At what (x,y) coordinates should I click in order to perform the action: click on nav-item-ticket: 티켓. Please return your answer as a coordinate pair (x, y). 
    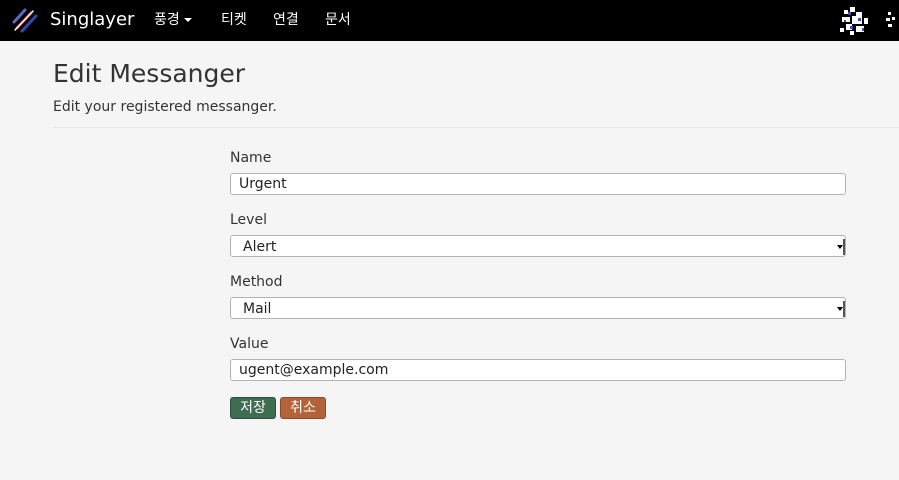
    Looking at the image, I should click on (234, 20).